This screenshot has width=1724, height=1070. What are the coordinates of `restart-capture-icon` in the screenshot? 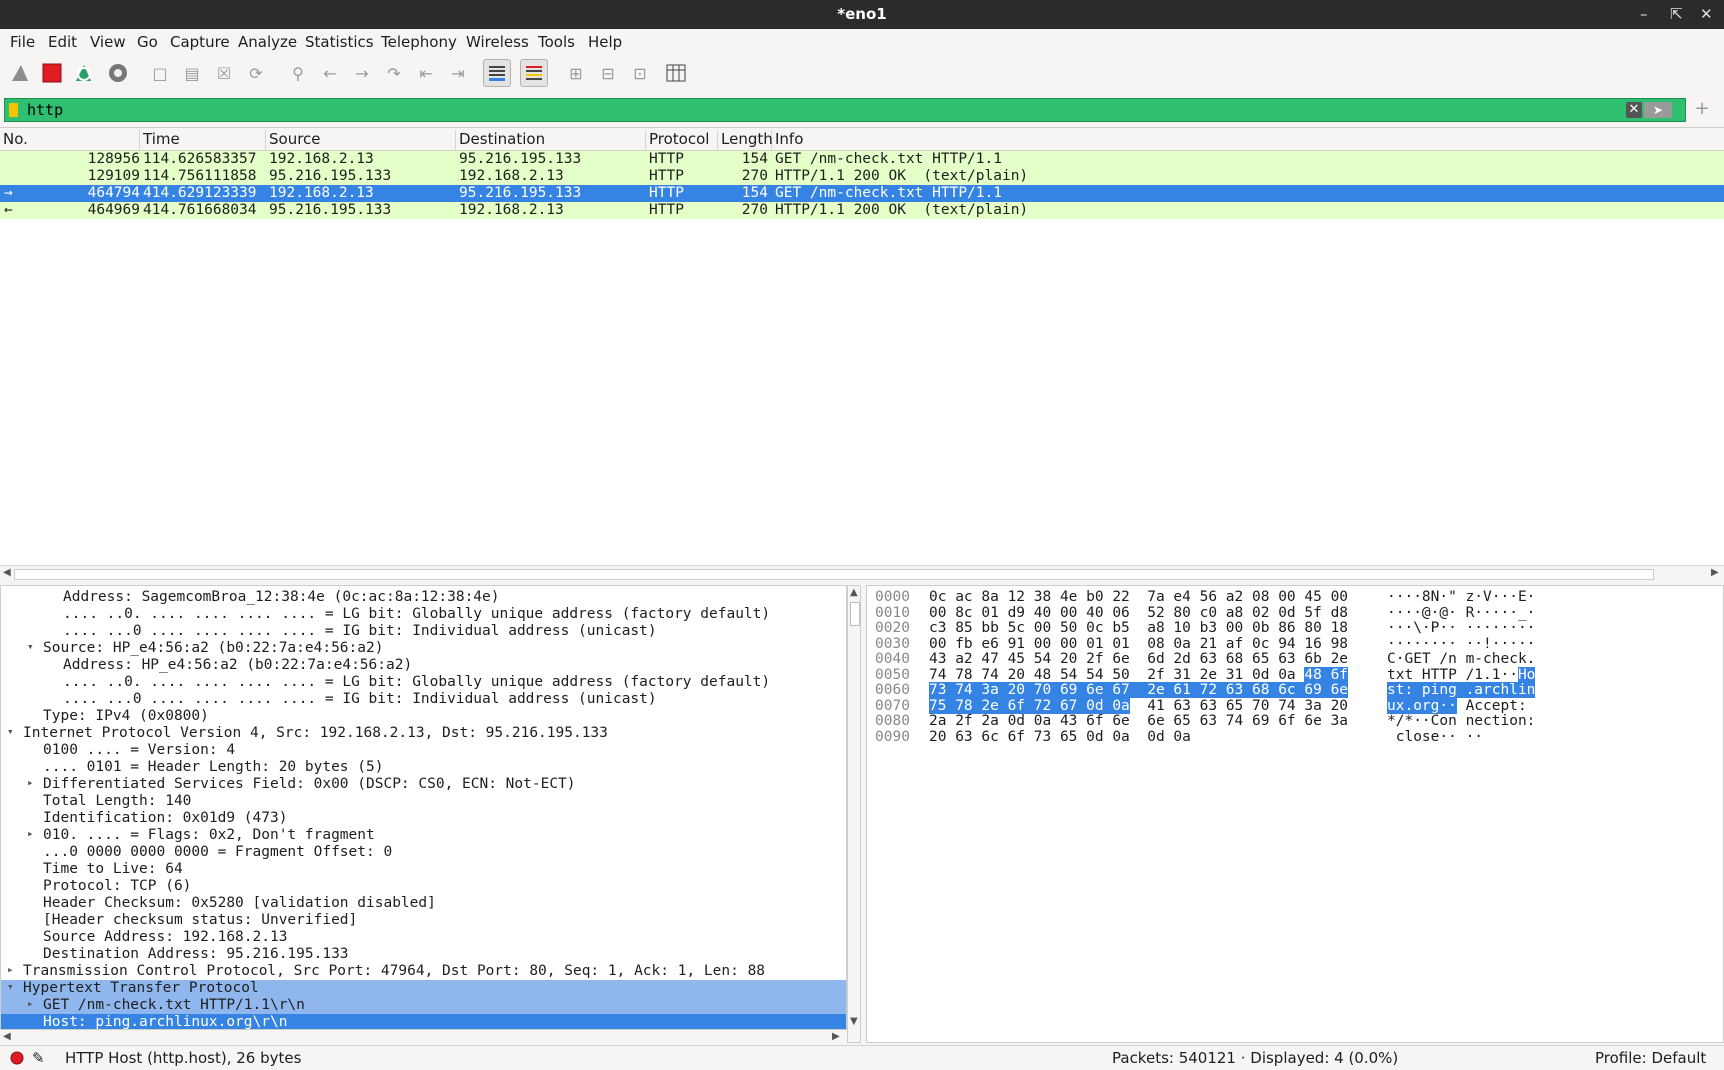 It's located at (84, 73).